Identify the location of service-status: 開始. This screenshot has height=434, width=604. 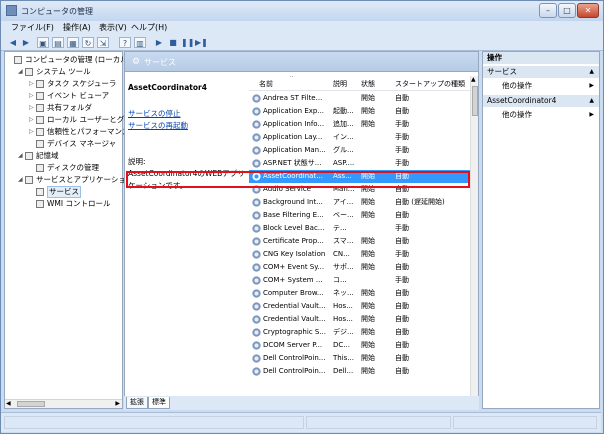
(368, 371).